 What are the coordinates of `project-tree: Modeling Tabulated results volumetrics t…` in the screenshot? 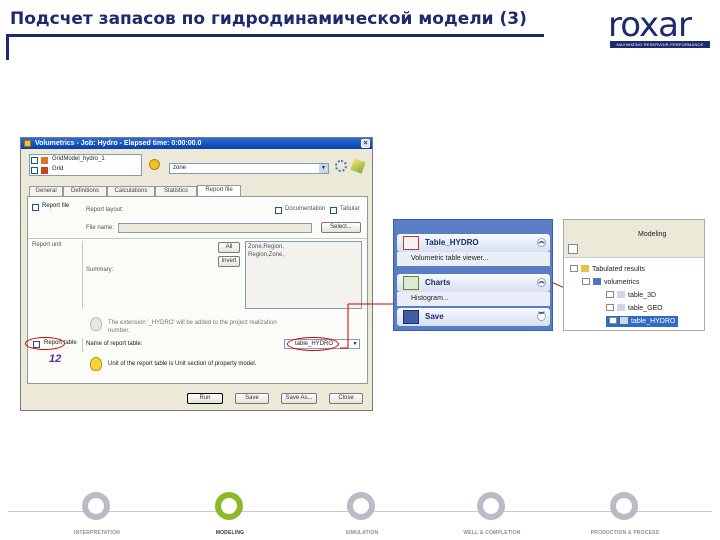 It's located at (634, 275).